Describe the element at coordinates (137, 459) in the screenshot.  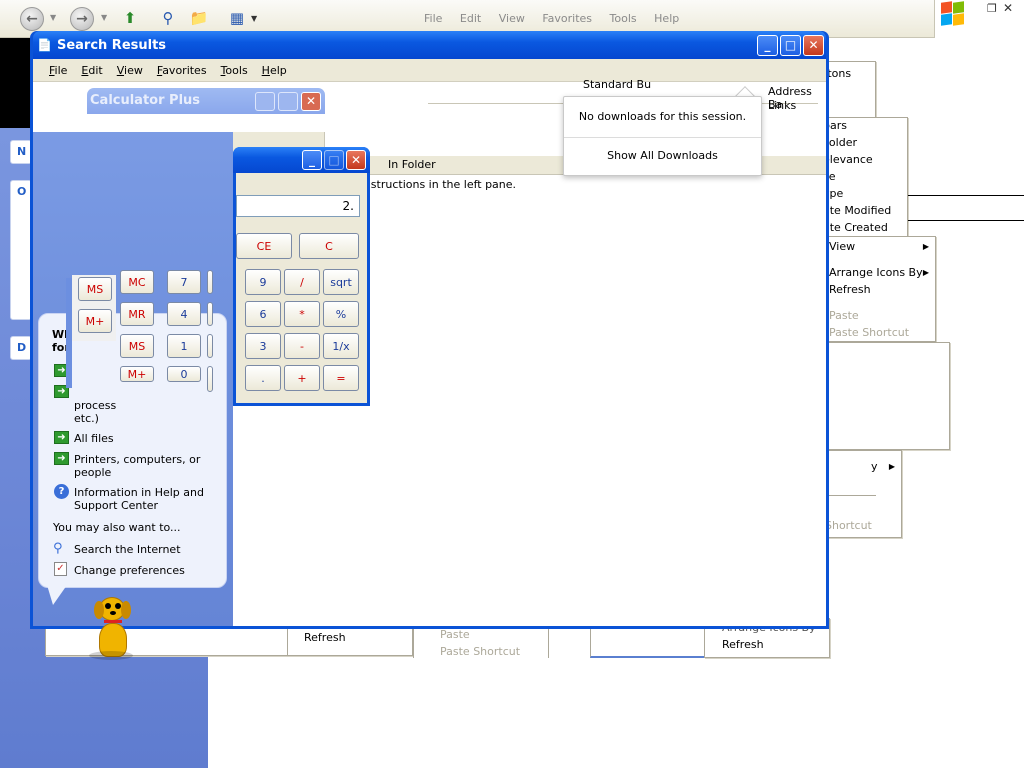
I see `option-printers: Printers, computers, or` at that location.